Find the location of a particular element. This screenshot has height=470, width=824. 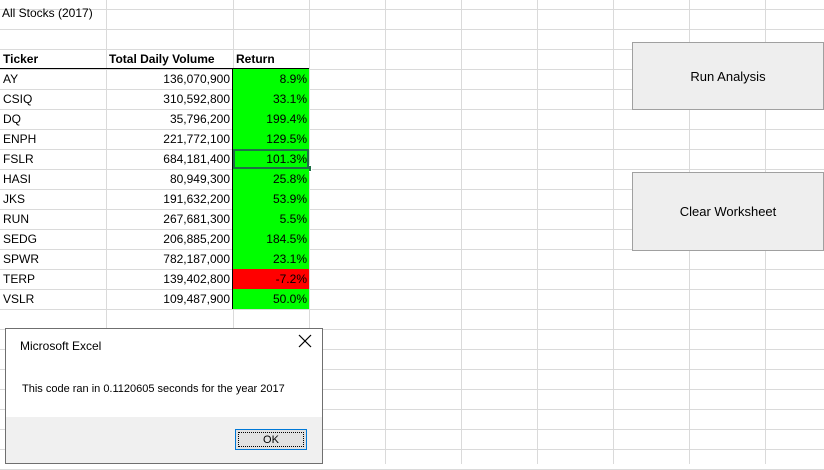

volume-cell: 191,632,200 is located at coordinates (169, 199).